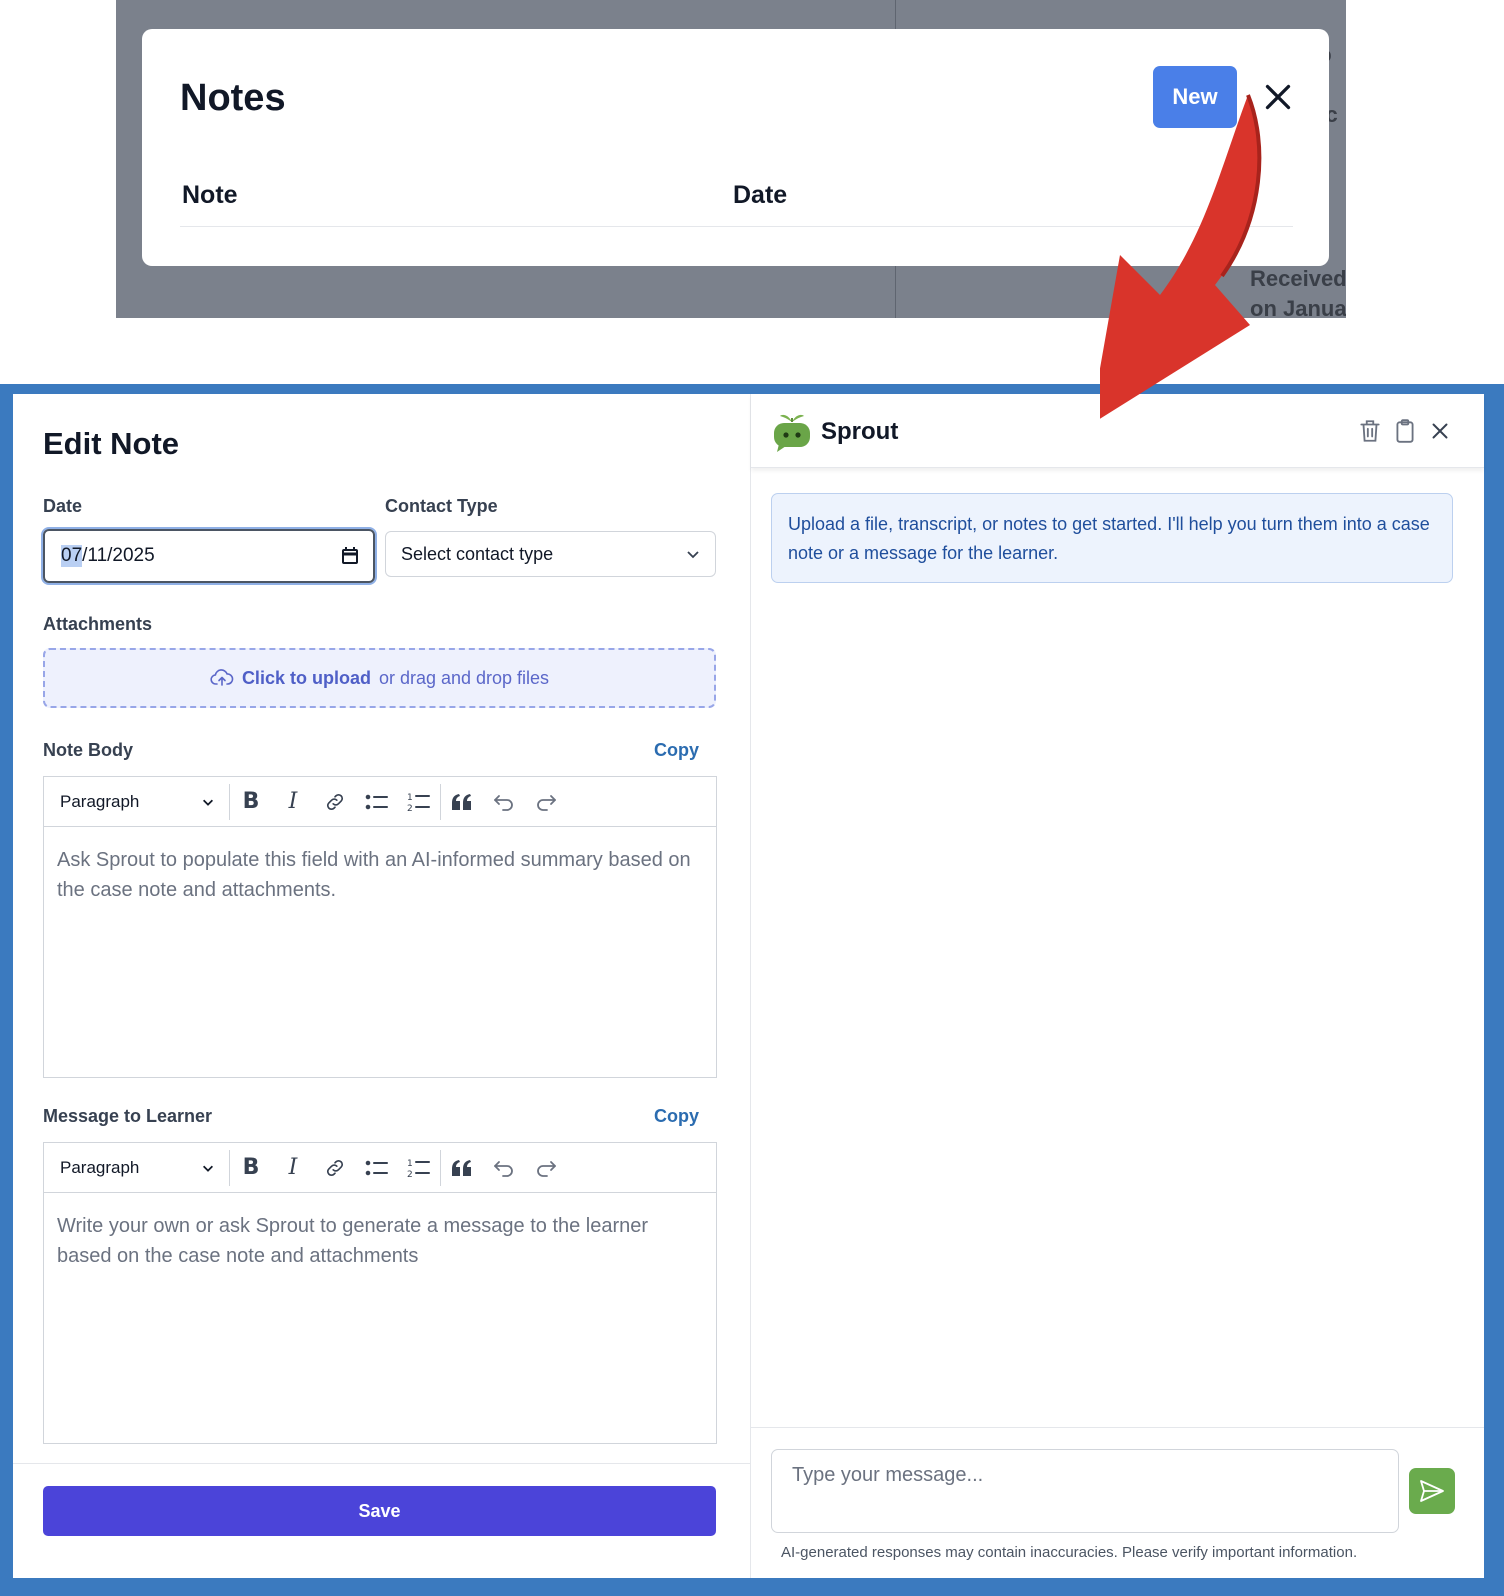  Describe the element at coordinates (1370, 431) in the screenshot. I see `trash-icon` at that location.